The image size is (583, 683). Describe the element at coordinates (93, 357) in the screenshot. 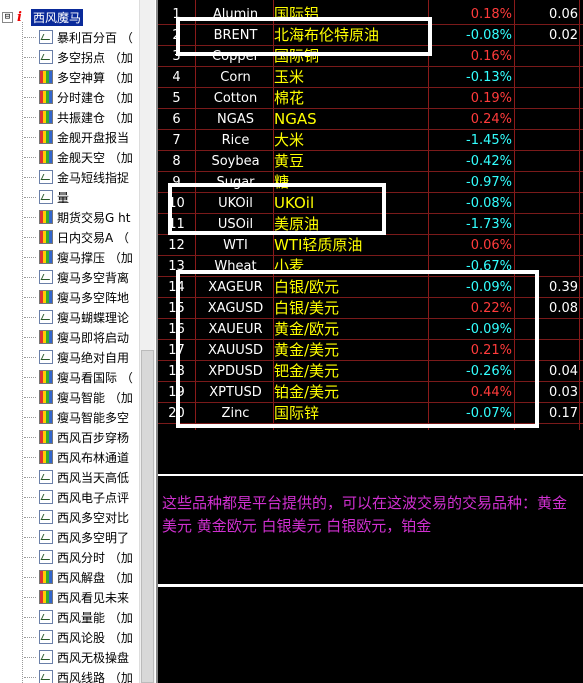

I see `tree-item-label: 瘦马绝对自用` at that location.